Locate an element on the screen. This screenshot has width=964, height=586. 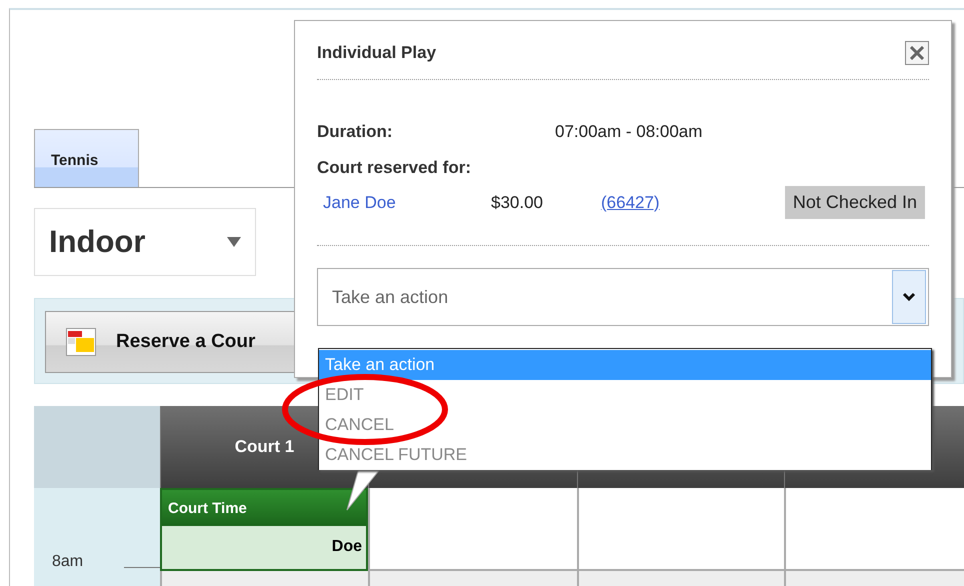
check-in-status: Not Checked In is located at coordinates (854, 202).